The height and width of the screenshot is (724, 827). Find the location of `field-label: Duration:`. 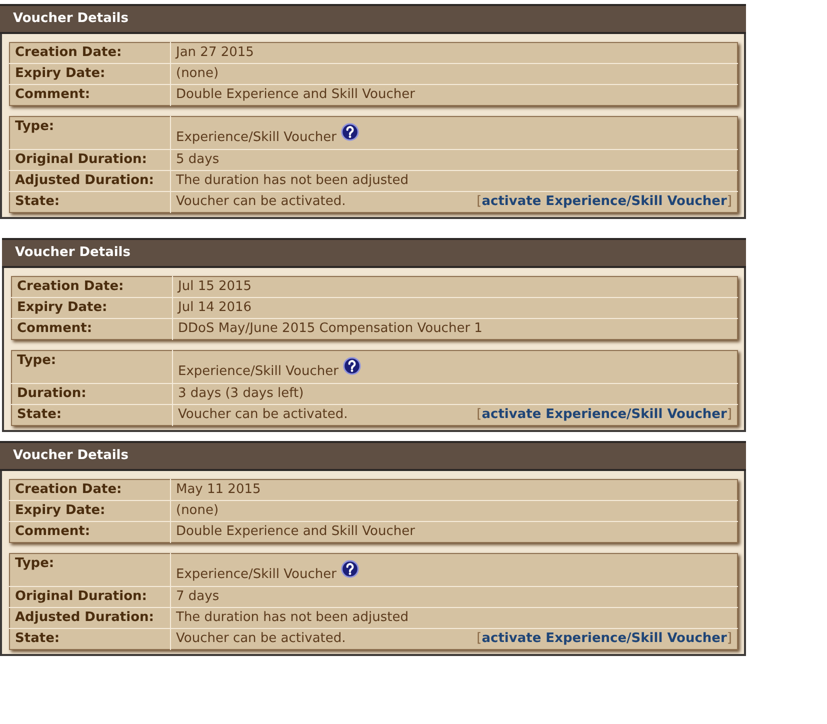

field-label: Duration: is located at coordinates (51, 393).